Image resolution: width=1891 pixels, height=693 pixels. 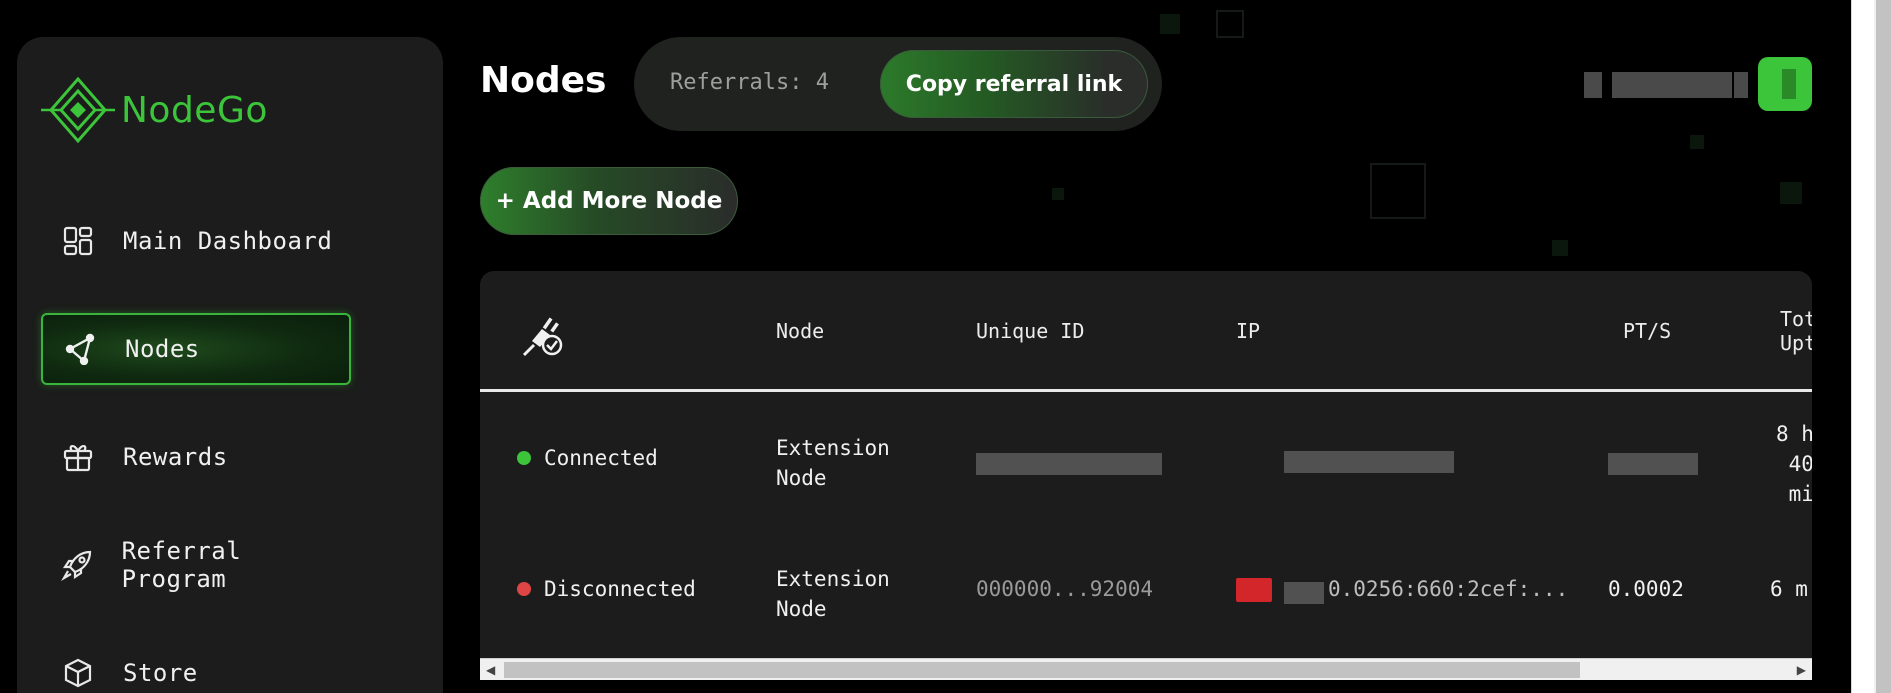 What do you see at coordinates (524, 458) in the screenshot?
I see `status-dot-connected` at bounding box center [524, 458].